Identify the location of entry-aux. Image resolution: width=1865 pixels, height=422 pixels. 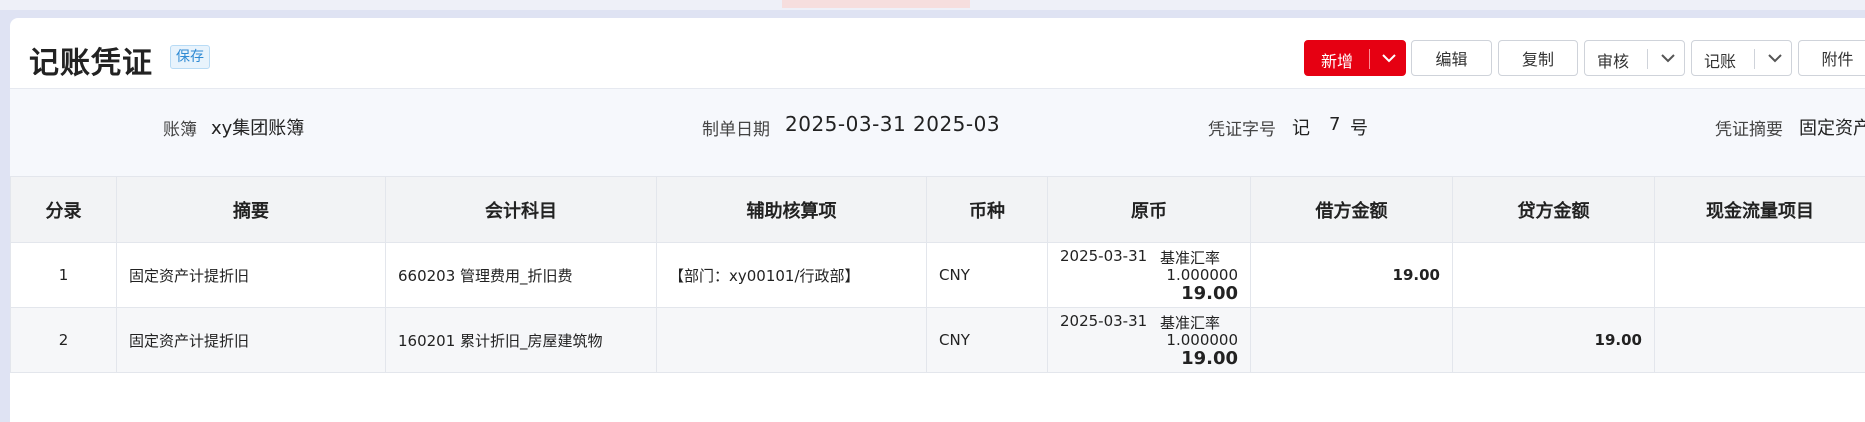
(791, 340).